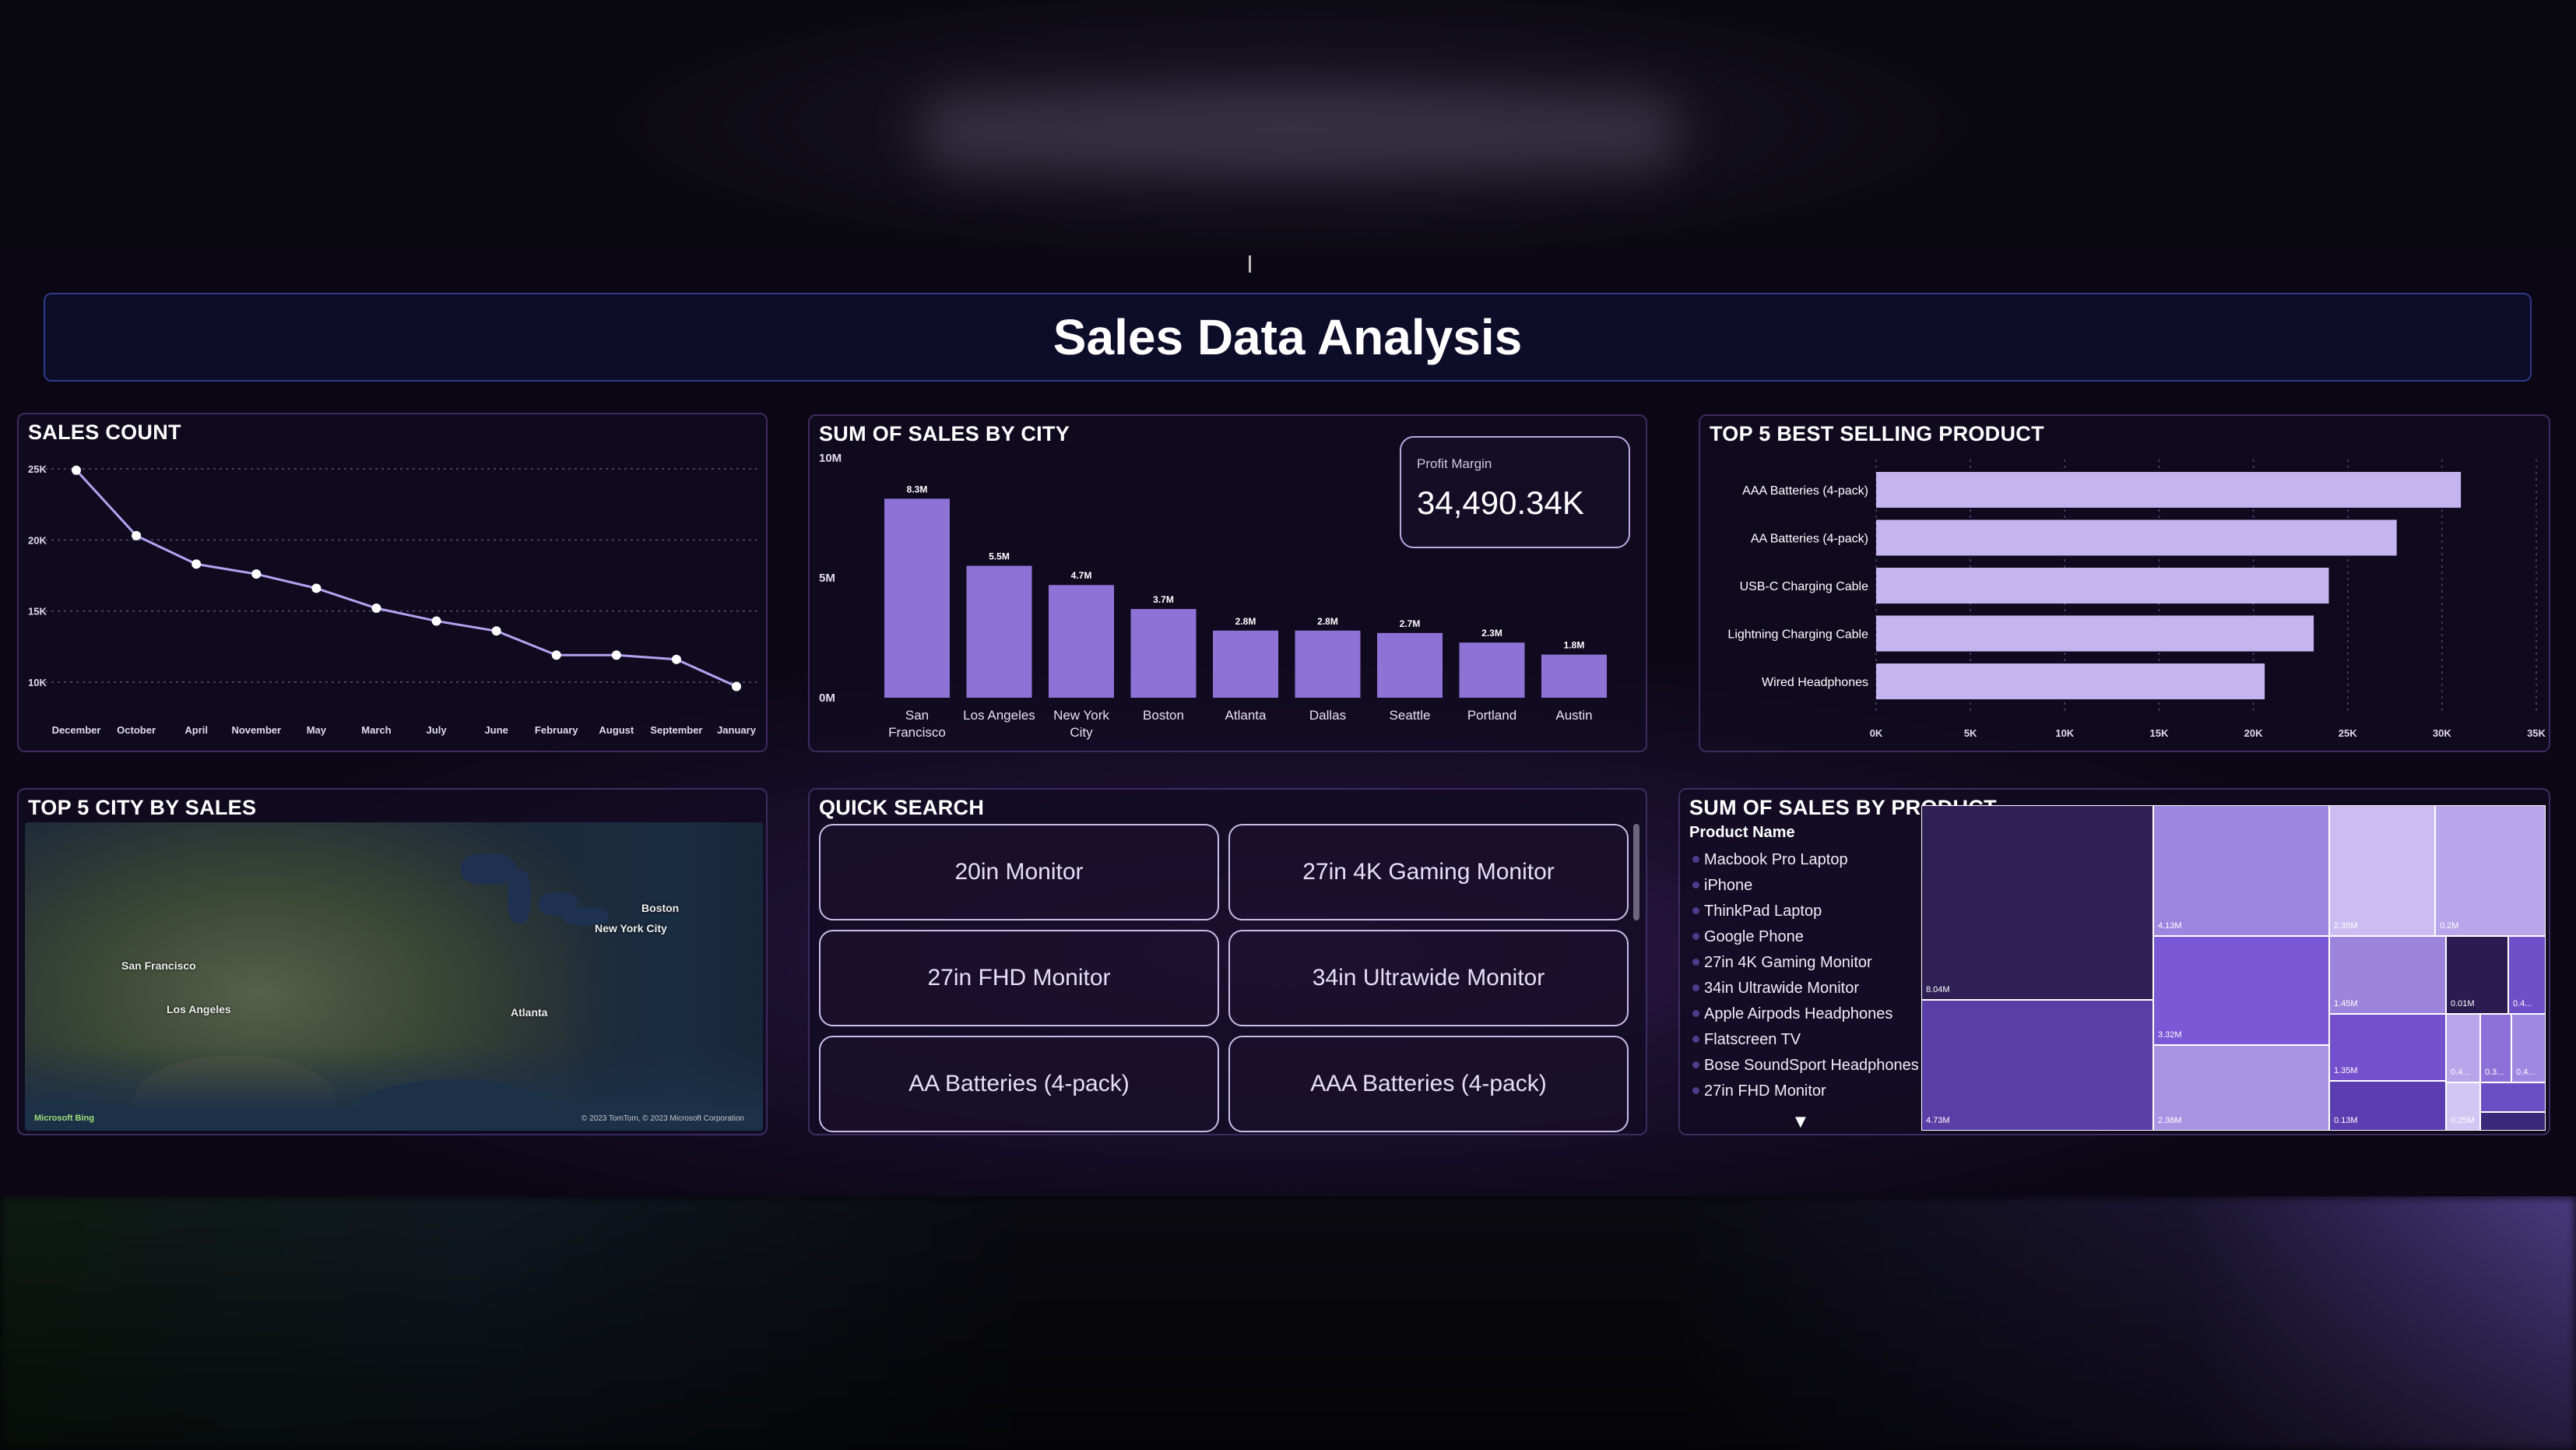 The width and height of the screenshot is (2576, 1450). Describe the element at coordinates (136, 730) in the screenshot. I see `x-tick-label: October` at that location.